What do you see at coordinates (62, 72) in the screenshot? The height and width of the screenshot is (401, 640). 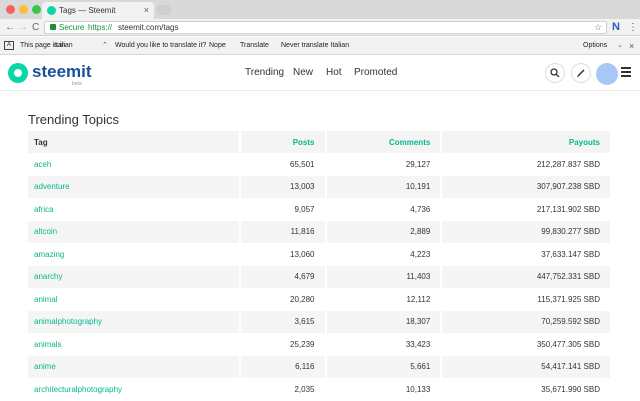 I see `brand-name: steemit` at bounding box center [62, 72].